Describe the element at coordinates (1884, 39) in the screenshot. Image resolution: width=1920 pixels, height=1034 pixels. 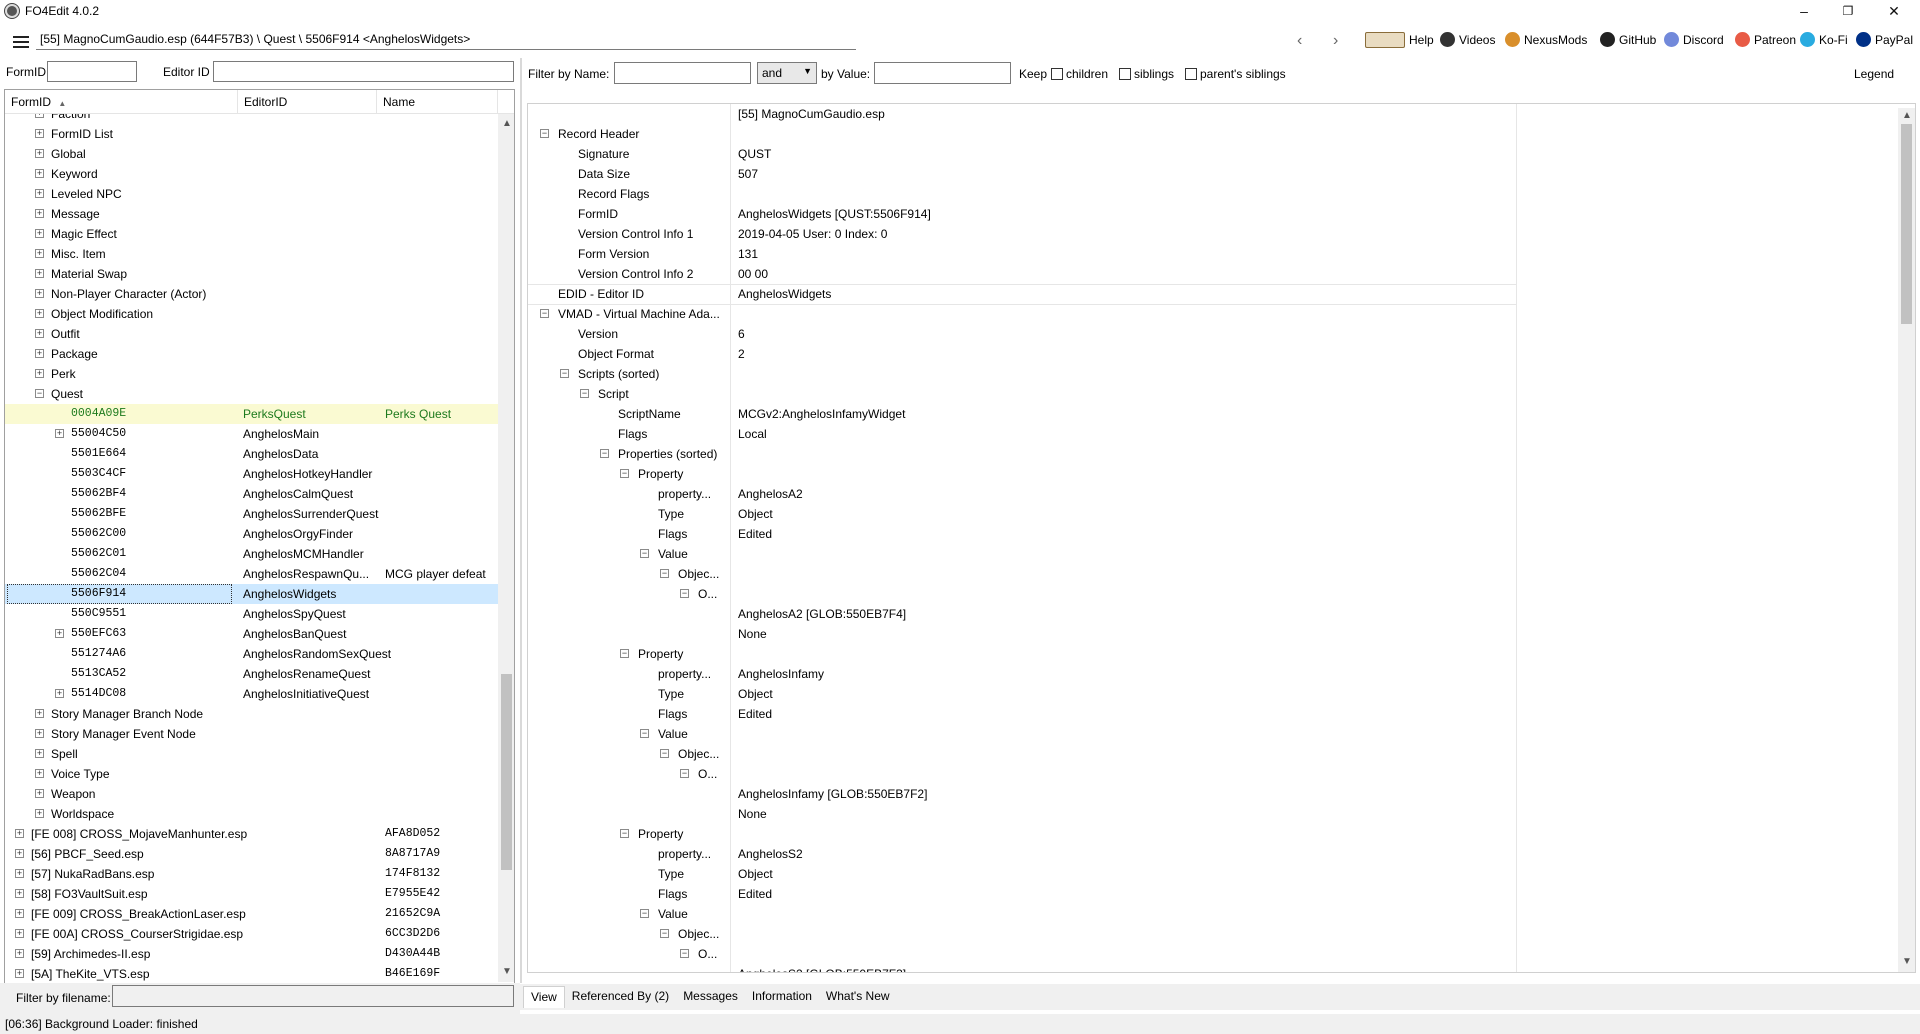
I see `toolbar-link-paypal: PayPal` at that location.